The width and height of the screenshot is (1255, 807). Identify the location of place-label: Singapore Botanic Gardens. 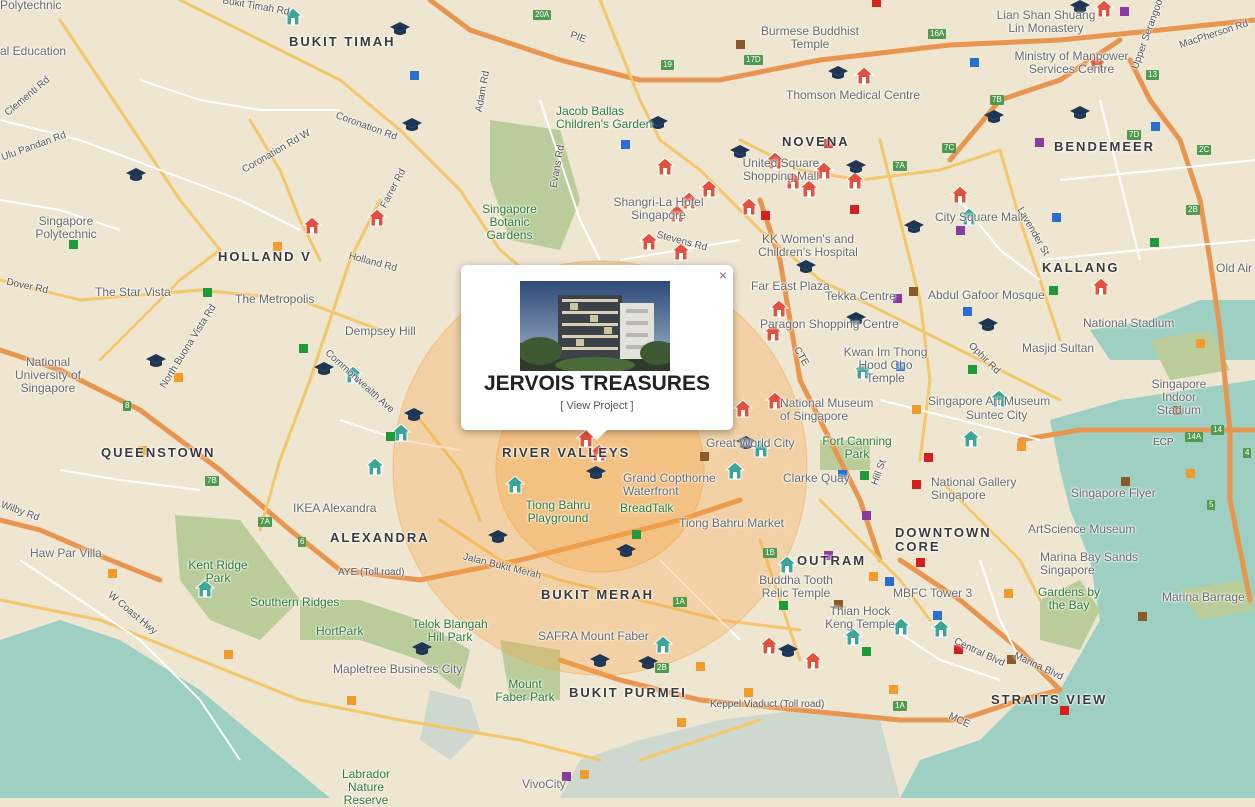
(509, 222).